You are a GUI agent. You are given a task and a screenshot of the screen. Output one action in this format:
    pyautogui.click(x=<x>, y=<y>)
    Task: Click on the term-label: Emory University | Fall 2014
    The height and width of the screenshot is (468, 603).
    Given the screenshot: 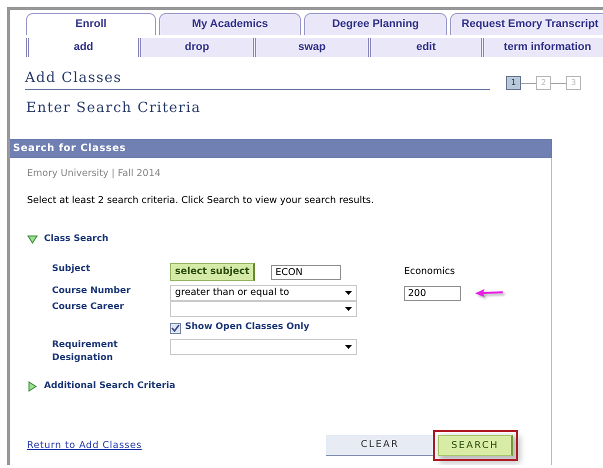 What is the action you would take?
    pyautogui.click(x=94, y=174)
    